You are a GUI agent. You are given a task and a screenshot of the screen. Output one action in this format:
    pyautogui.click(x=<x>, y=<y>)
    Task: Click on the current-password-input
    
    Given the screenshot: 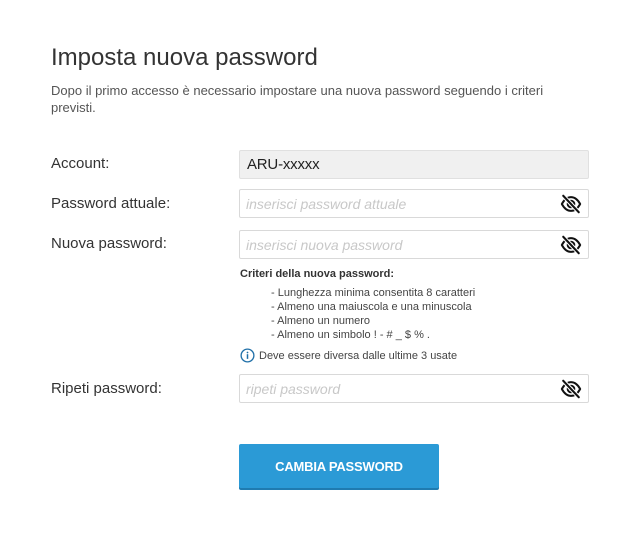 What is the action you would take?
    pyautogui.click(x=395, y=203)
    